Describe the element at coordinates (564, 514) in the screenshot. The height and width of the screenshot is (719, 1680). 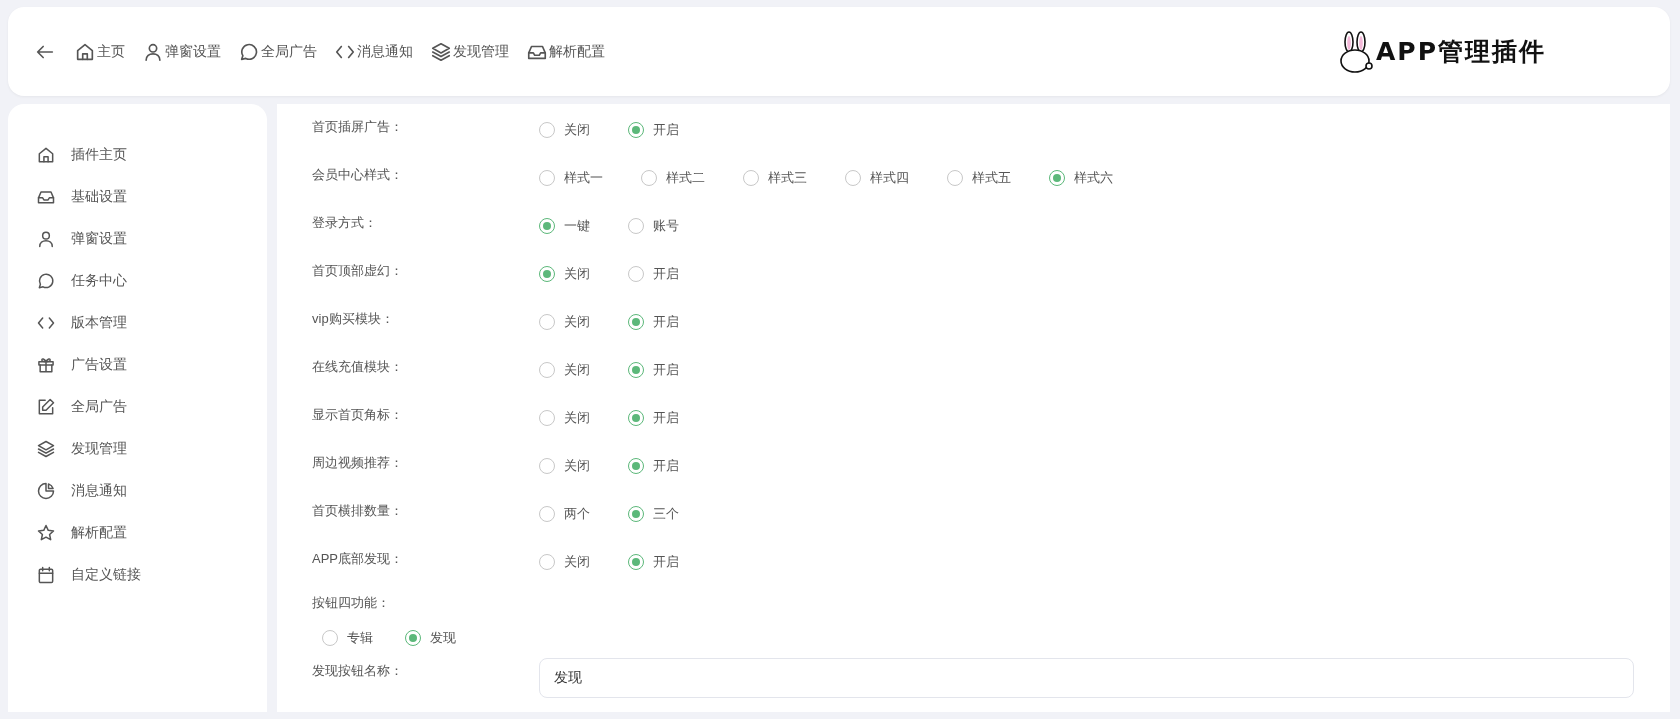
I see `radio-option: 两个` at that location.